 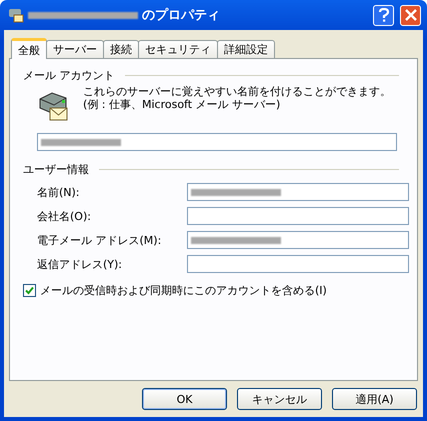 I want to click on close-button, so click(x=410, y=15).